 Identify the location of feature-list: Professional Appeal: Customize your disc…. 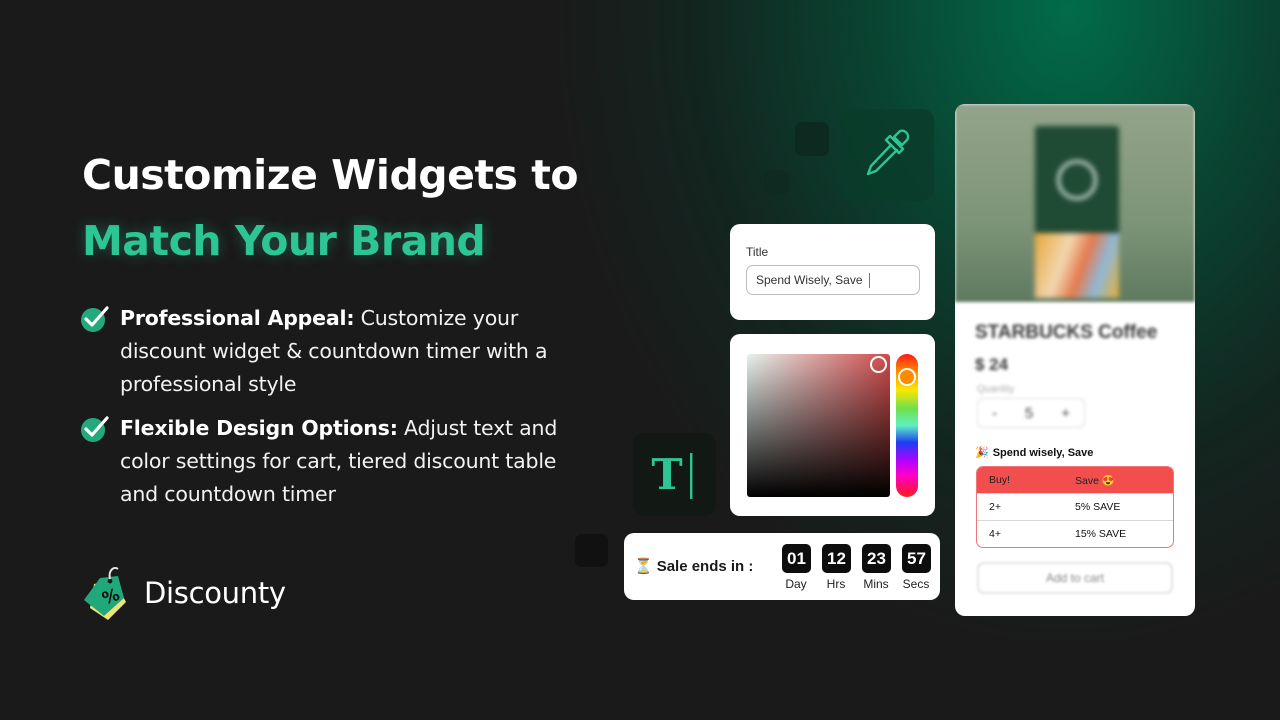
(340, 412).